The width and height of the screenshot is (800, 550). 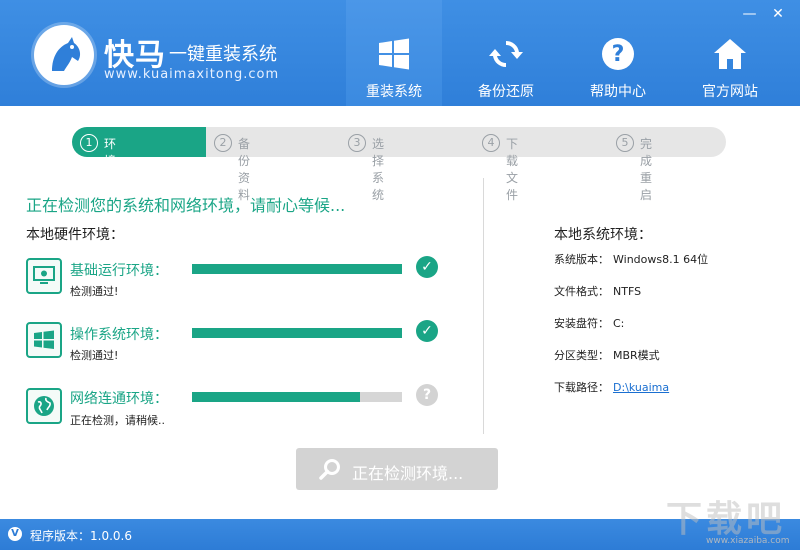 What do you see at coordinates (750, 14) in the screenshot?
I see `minimize-button: —` at bounding box center [750, 14].